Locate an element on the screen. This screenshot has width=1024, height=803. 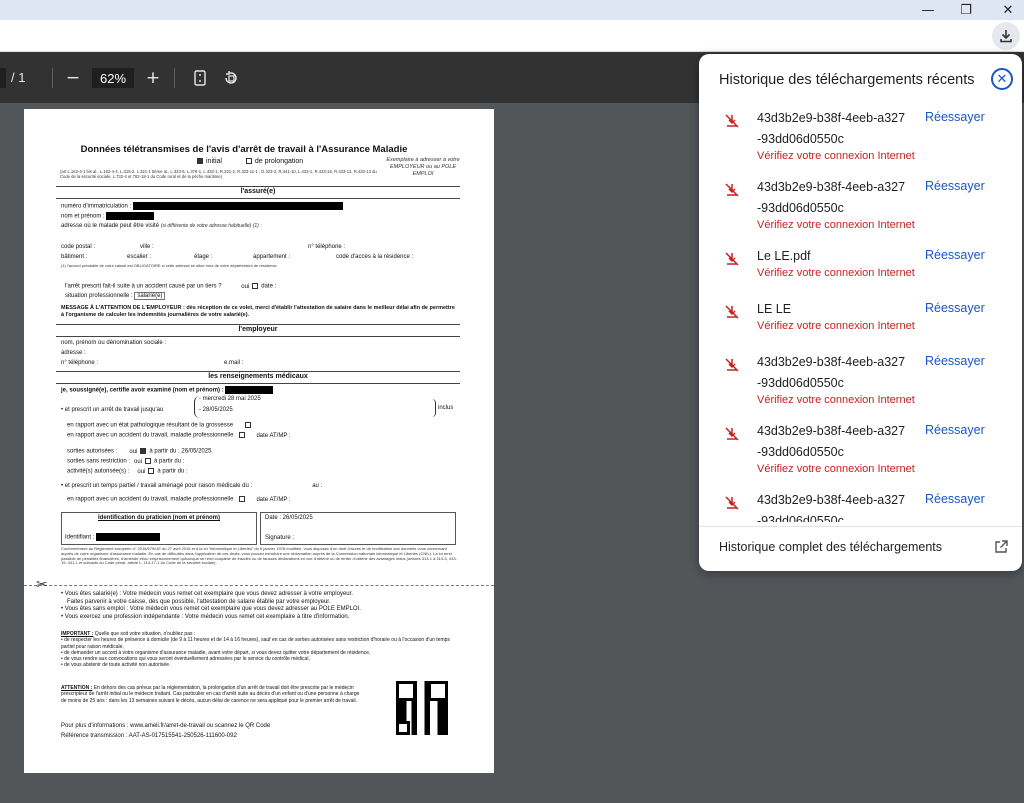
num-immat-row: numéro d'immatriculation : is located at coordinates (202, 206).